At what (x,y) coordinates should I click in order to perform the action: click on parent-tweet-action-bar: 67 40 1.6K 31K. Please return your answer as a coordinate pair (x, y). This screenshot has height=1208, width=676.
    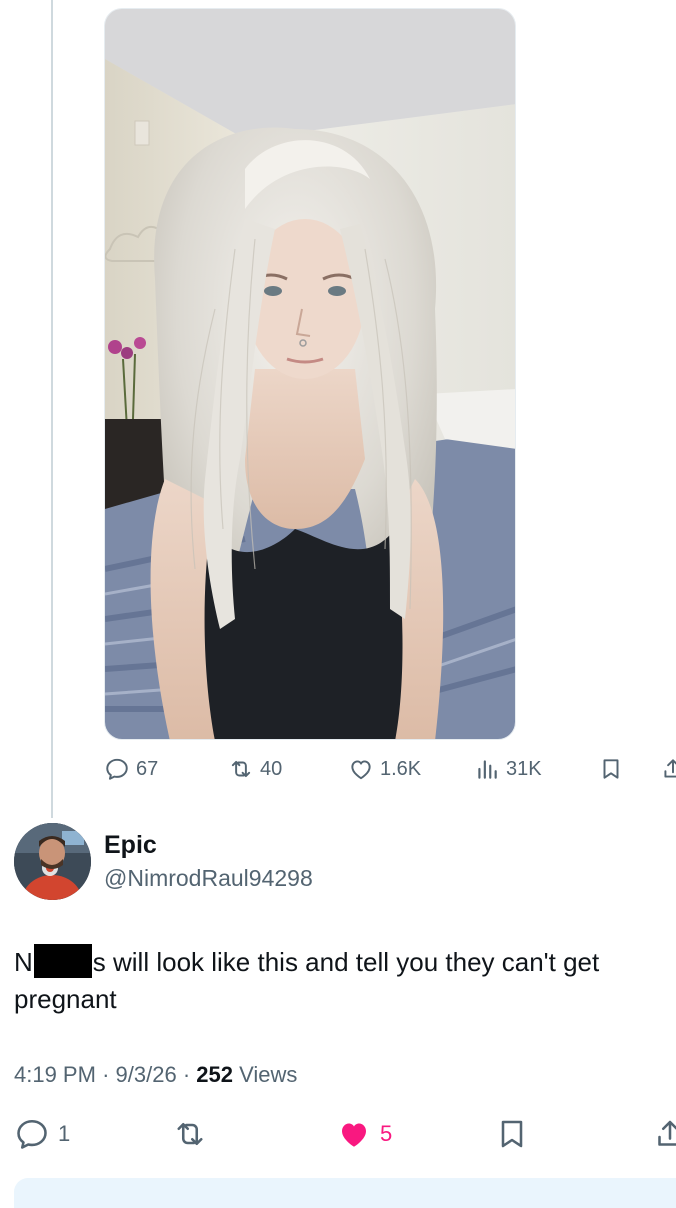
    Looking at the image, I should click on (338, 769).